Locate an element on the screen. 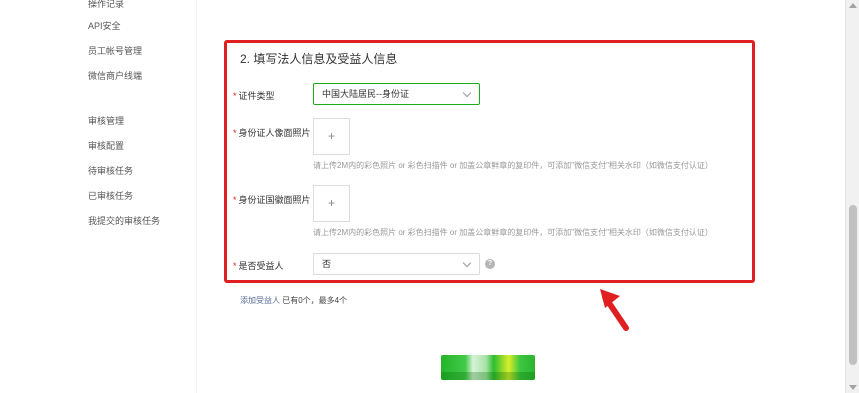 This screenshot has height=393, width=859. scrollbar is located at coordinates (852, 196).